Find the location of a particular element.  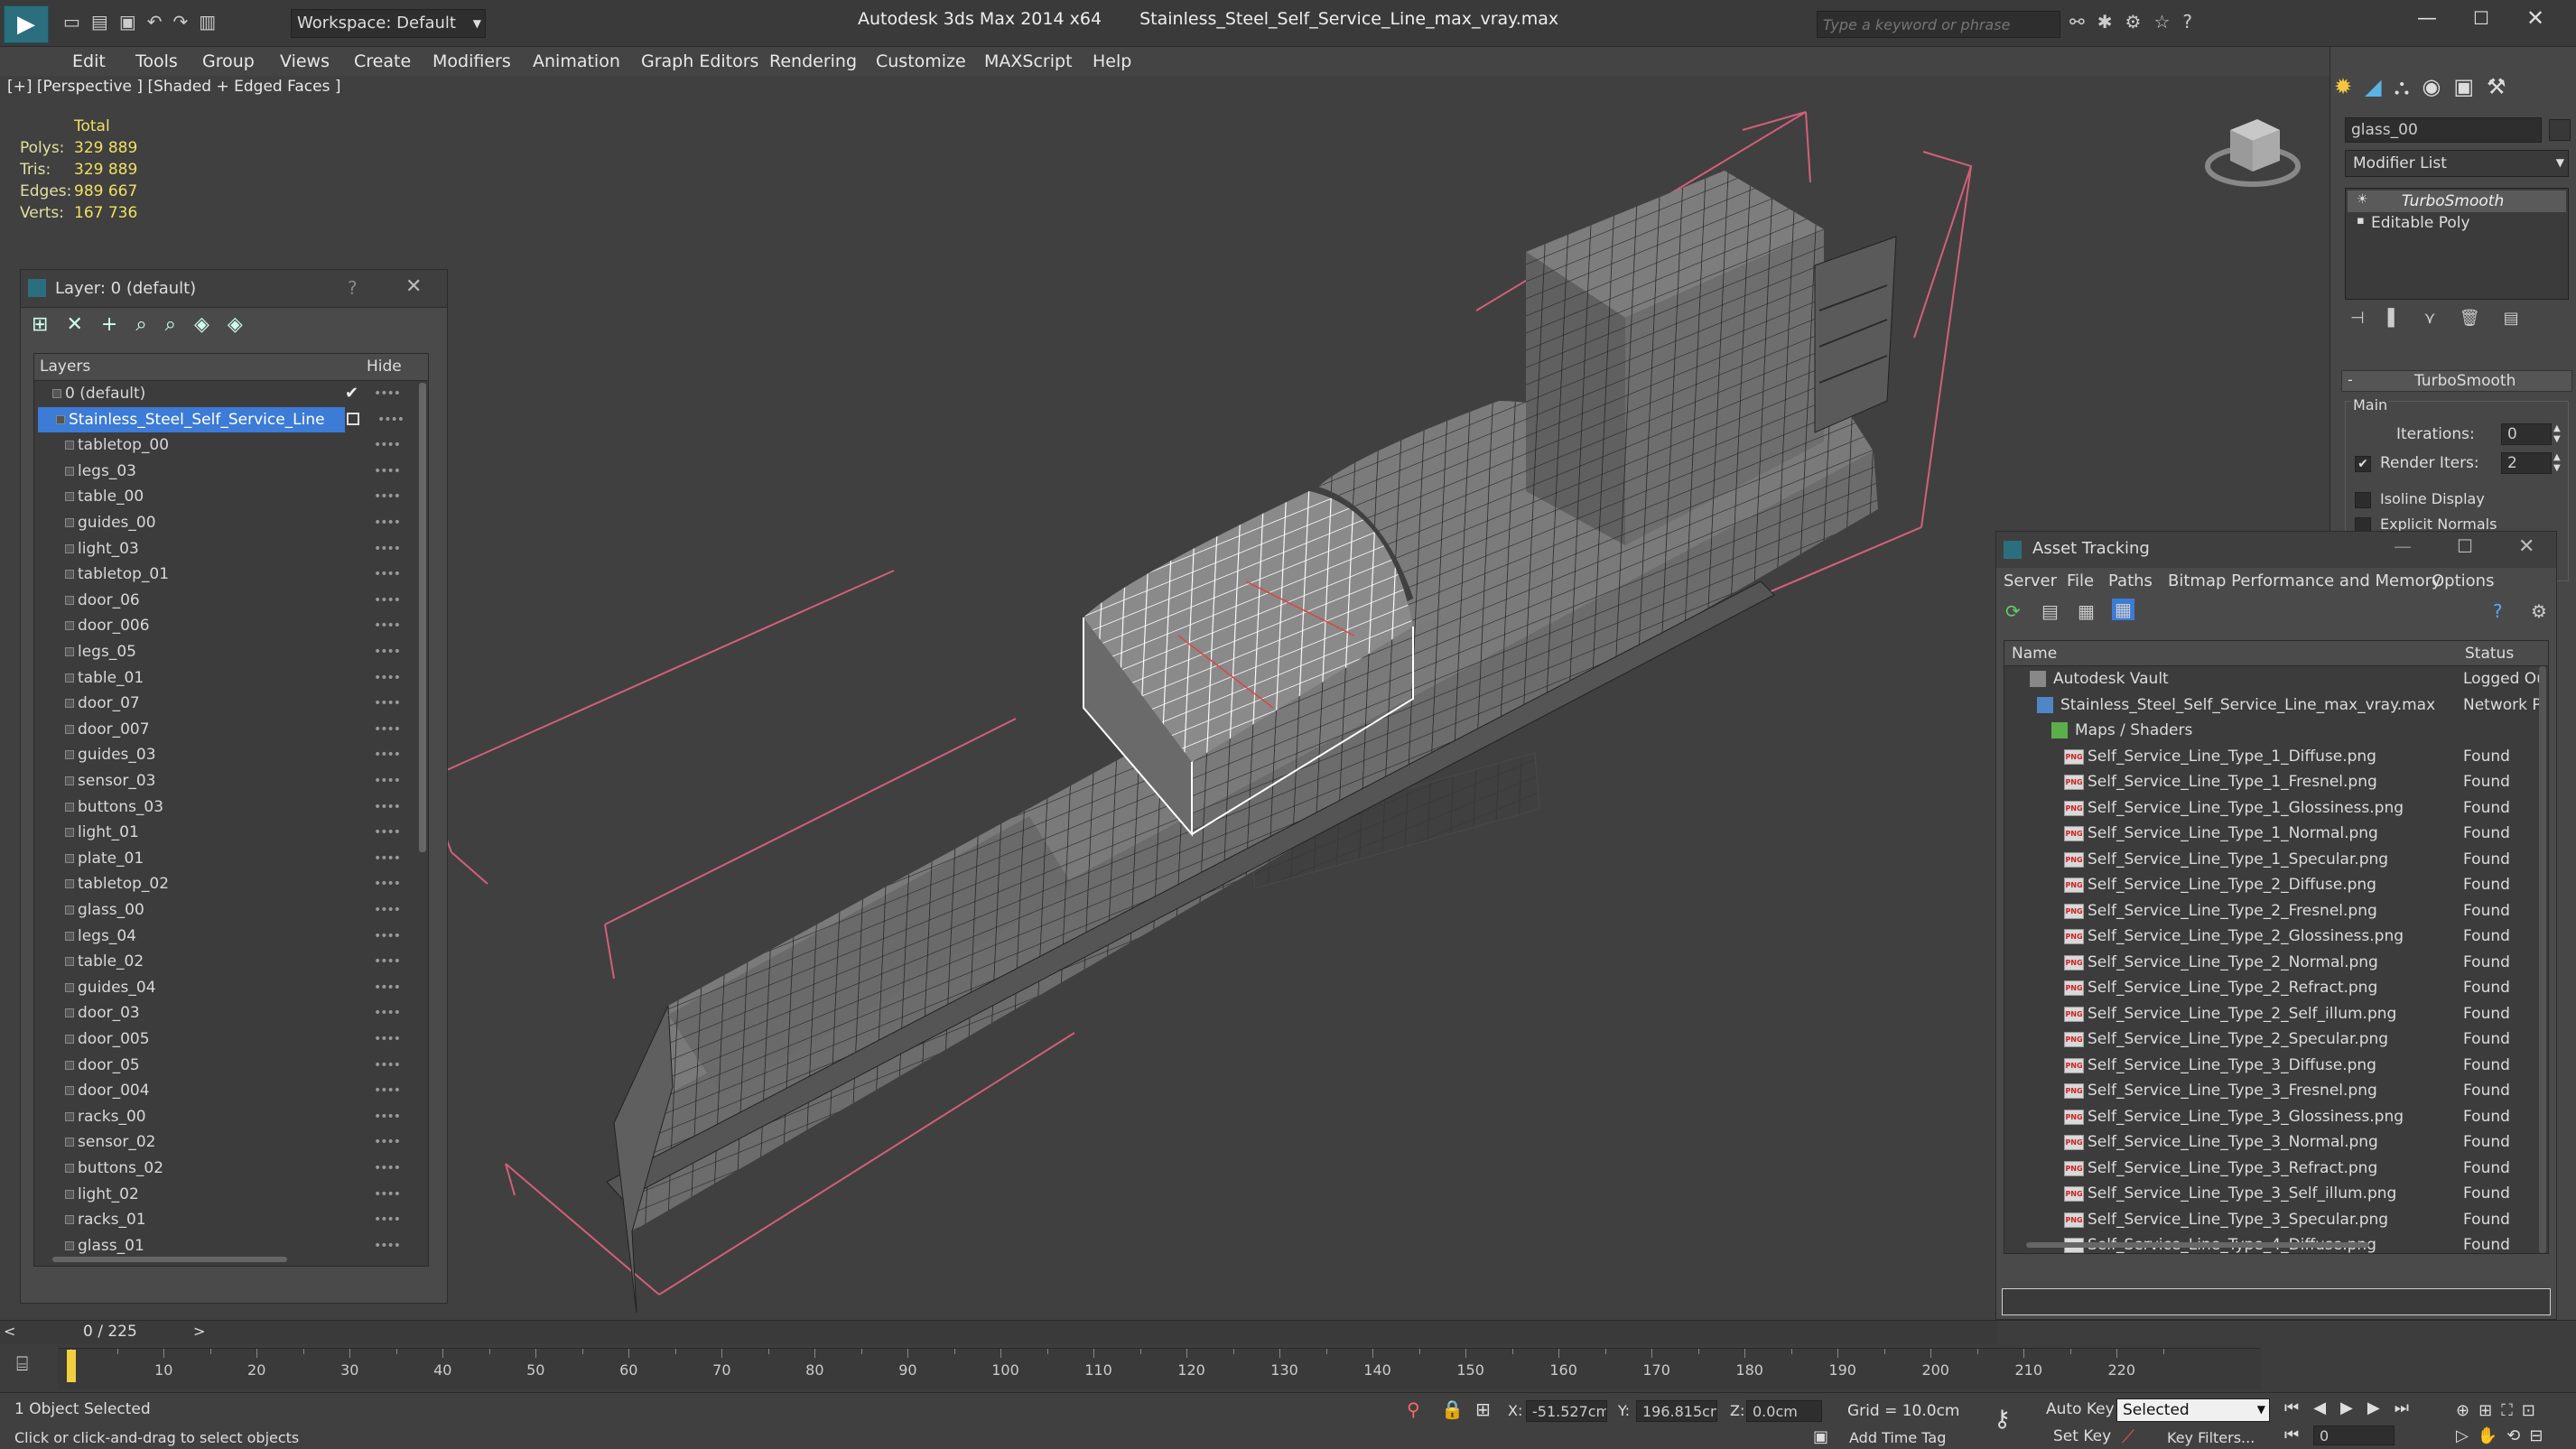

zoom-extents-icon: ⛶ is located at coordinates (2511, 1410).